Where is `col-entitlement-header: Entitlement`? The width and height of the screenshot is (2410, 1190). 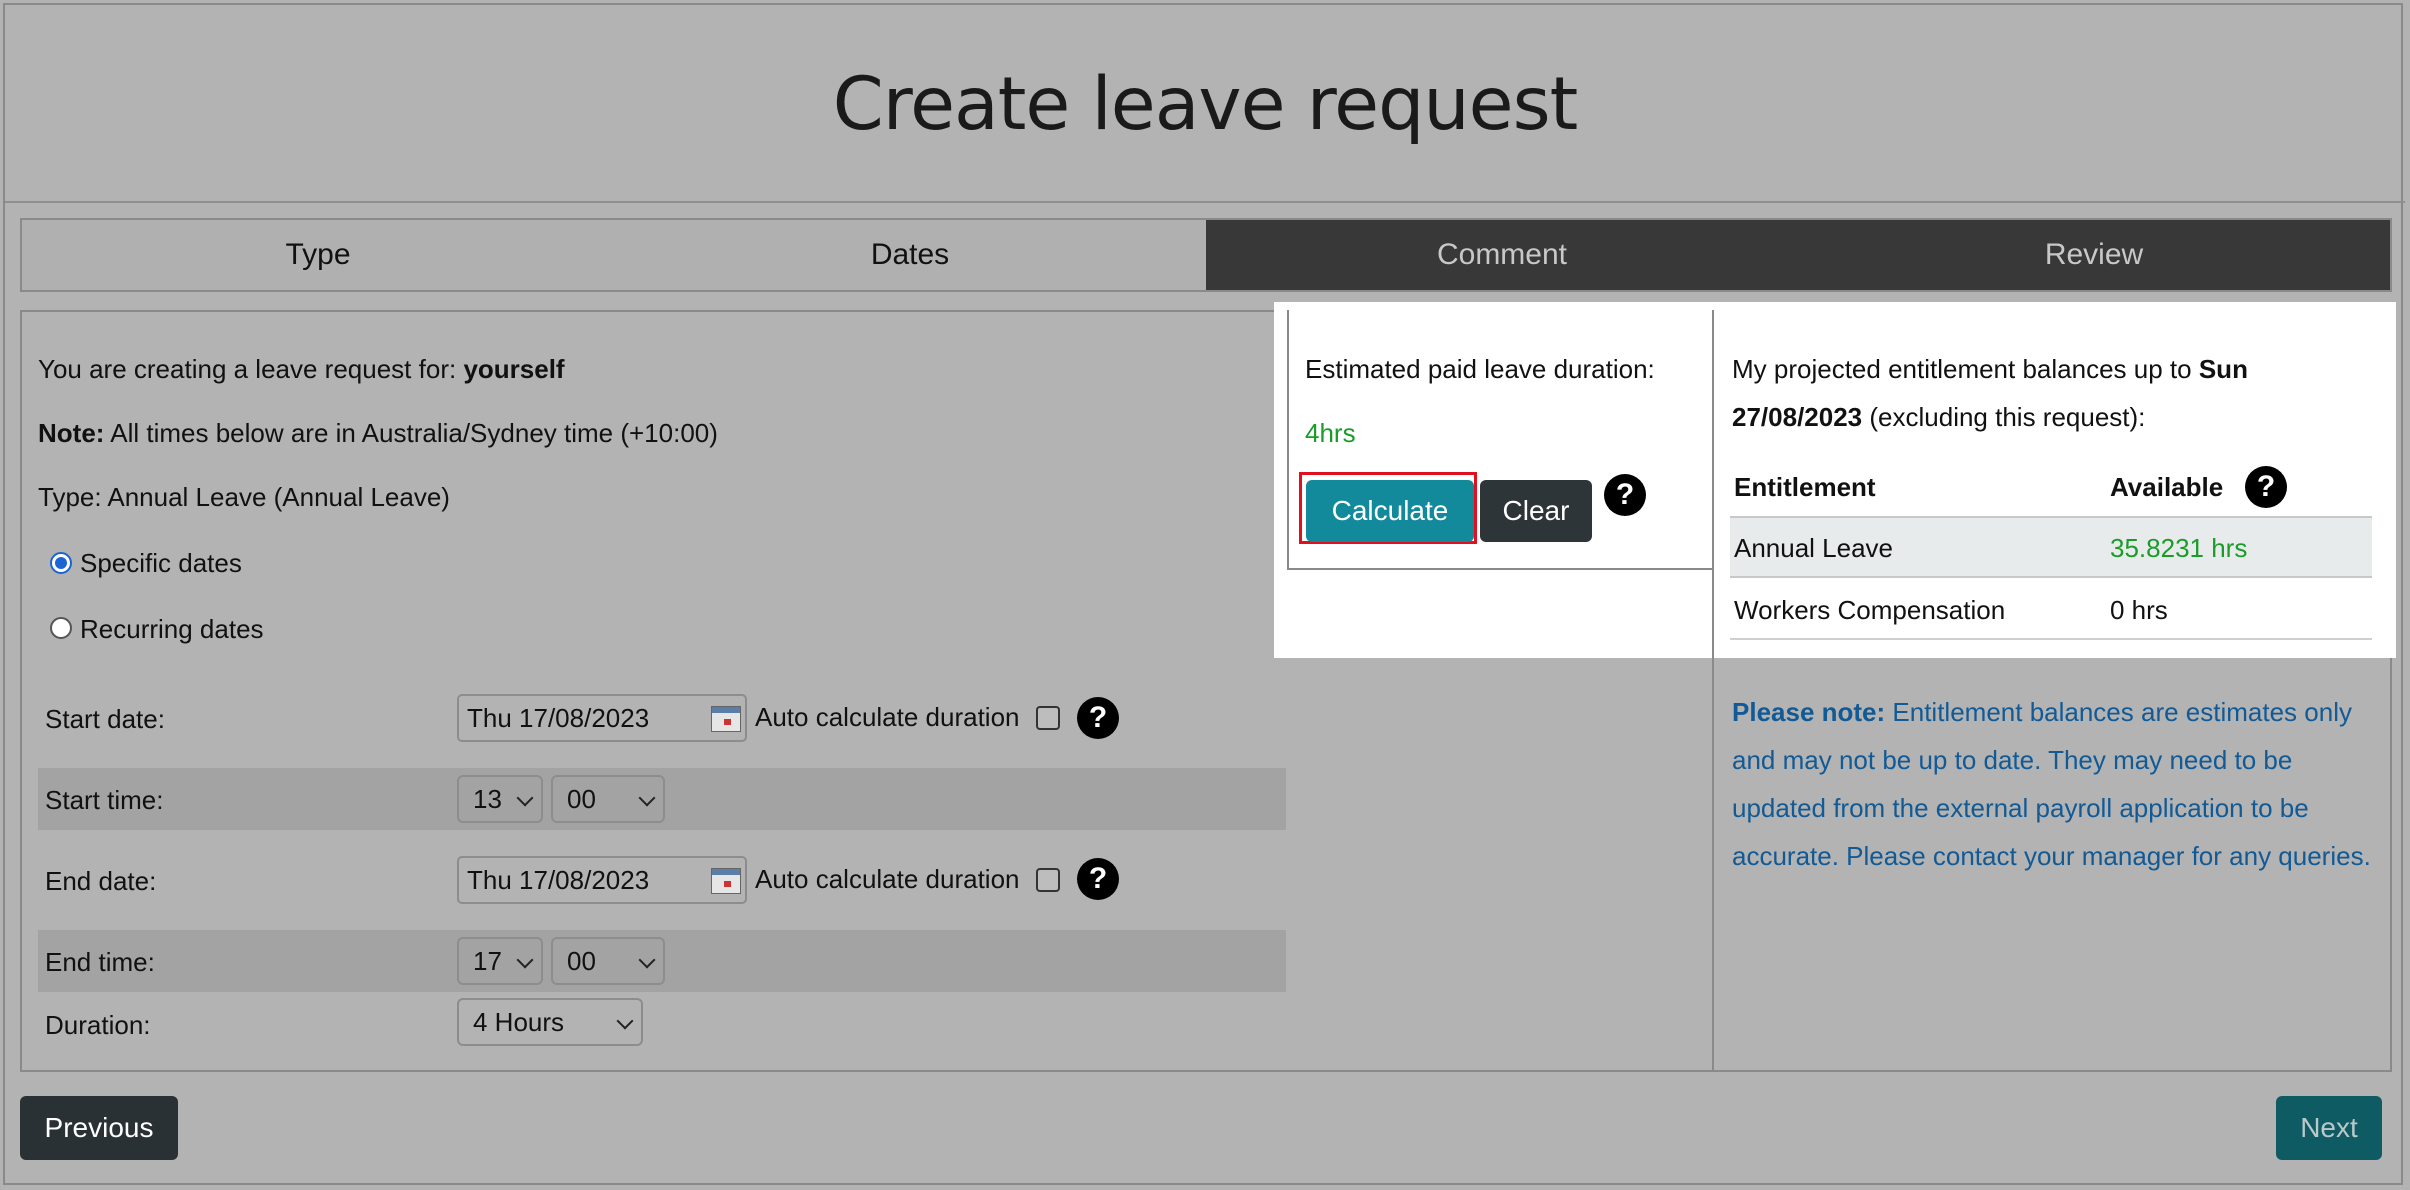 col-entitlement-header: Entitlement is located at coordinates (1805, 487).